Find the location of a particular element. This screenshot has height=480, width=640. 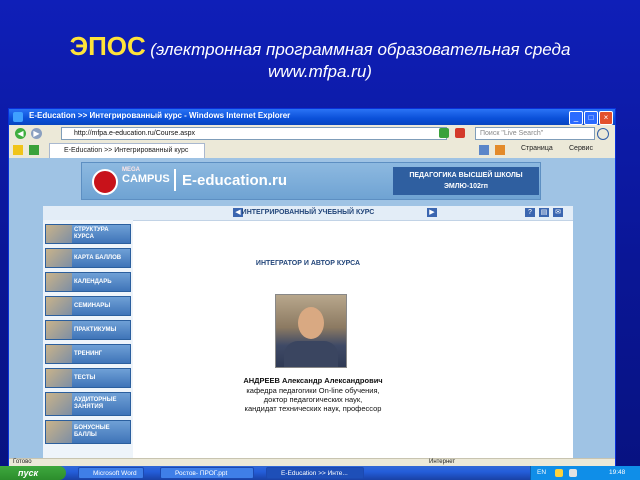

author-face is located at coordinates (311, 323).